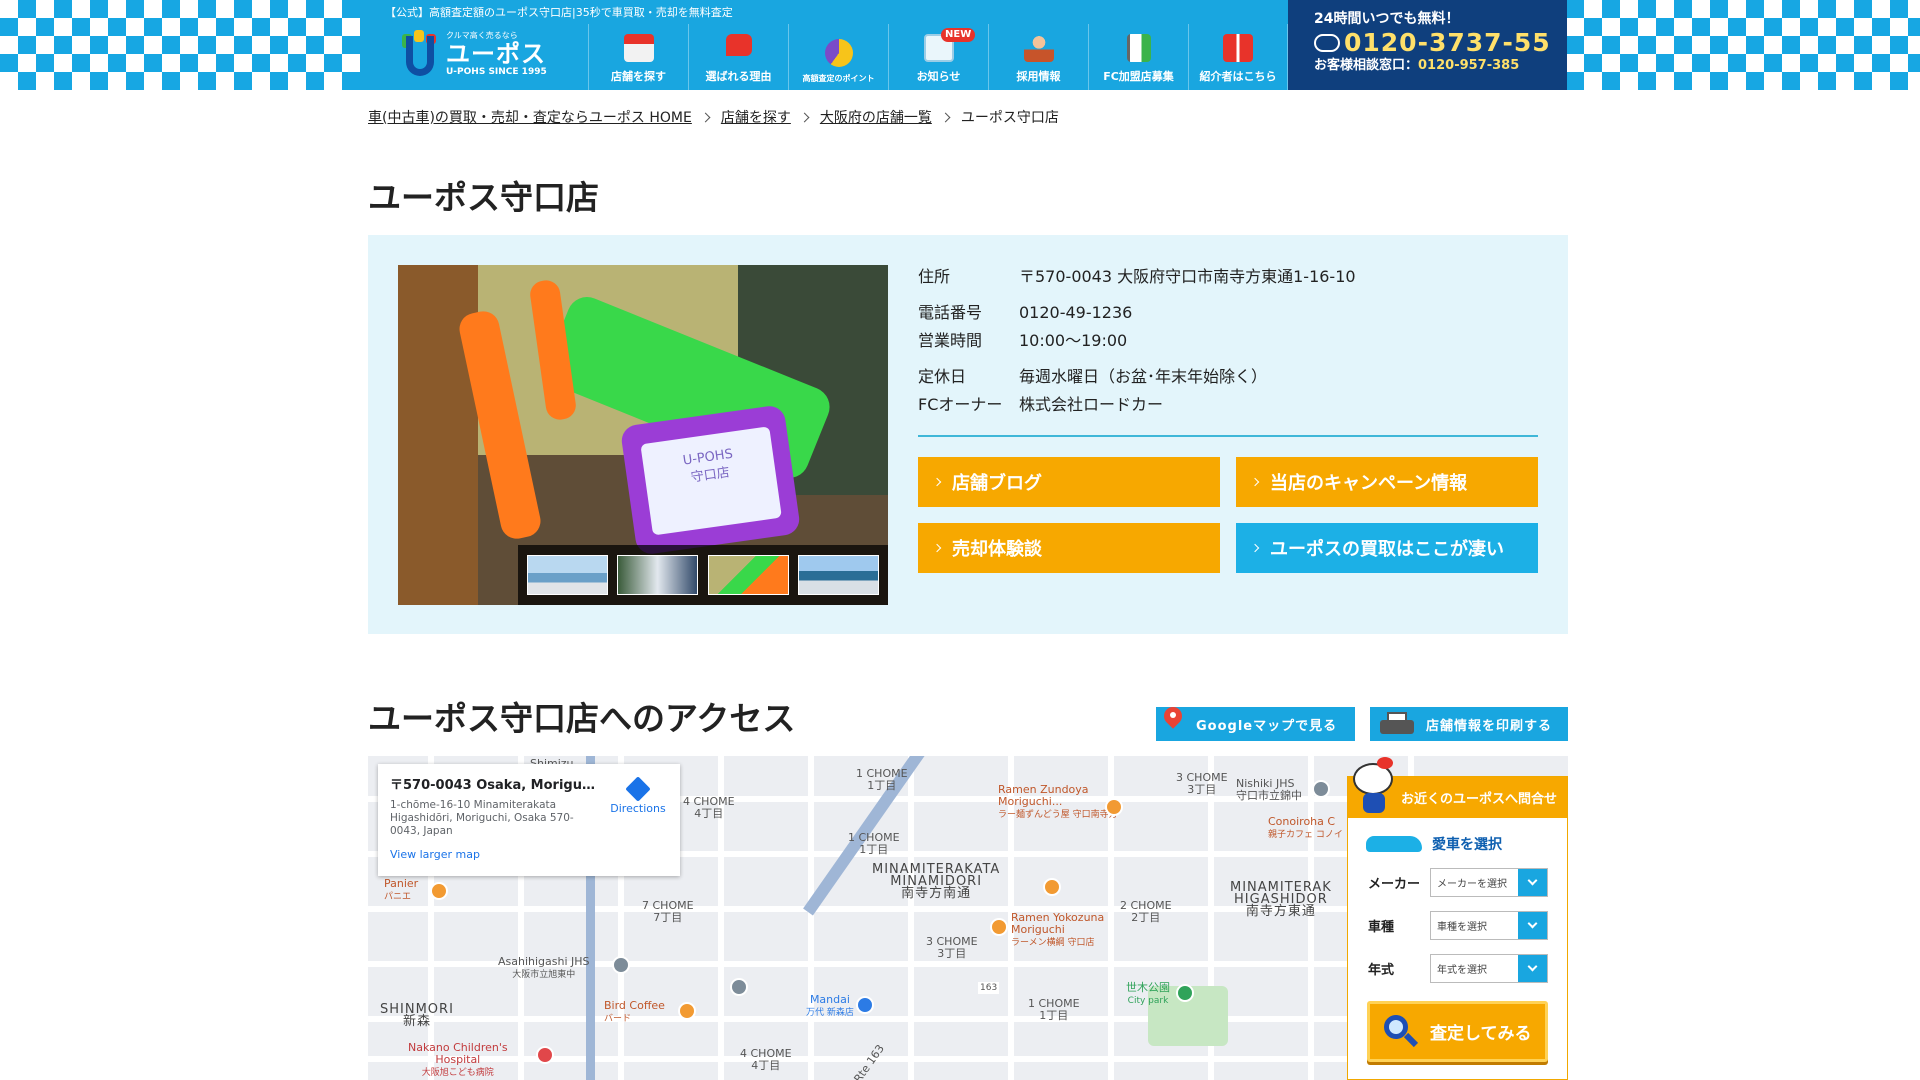 This screenshot has width=1920, height=1080. I want to click on nav-item-recruit: 採用情報, so click(1038, 57).